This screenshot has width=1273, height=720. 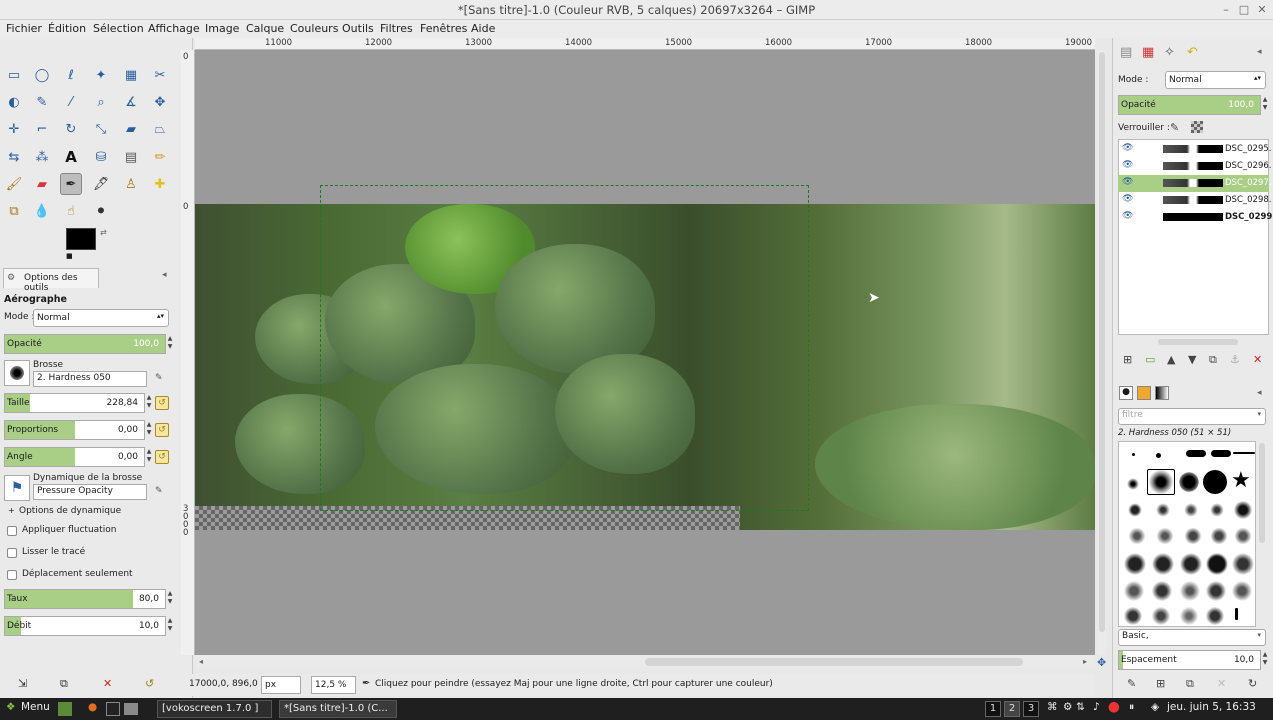 What do you see at coordinates (162, 430) in the screenshot?
I see `ratio-reset-icon: ↺` at bounding box center [162, 430].